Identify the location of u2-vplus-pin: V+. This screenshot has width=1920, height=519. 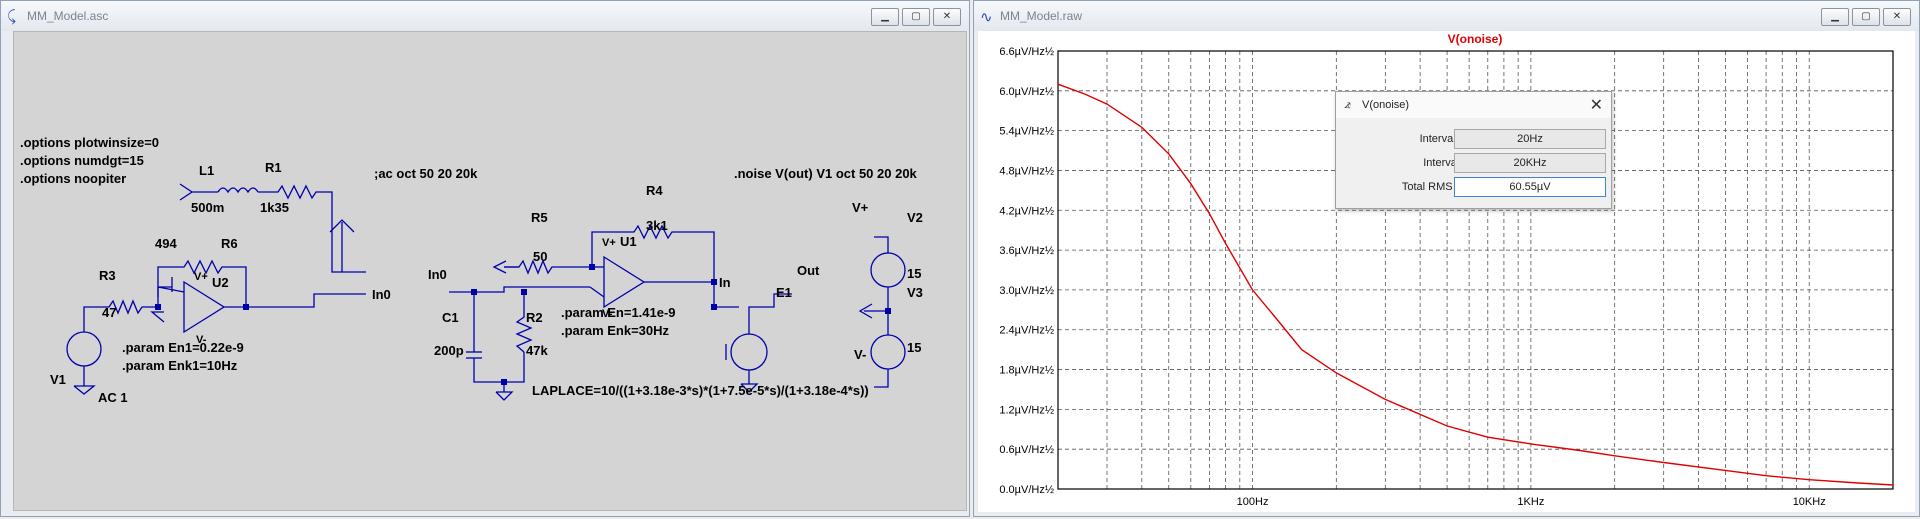
(201, 277).